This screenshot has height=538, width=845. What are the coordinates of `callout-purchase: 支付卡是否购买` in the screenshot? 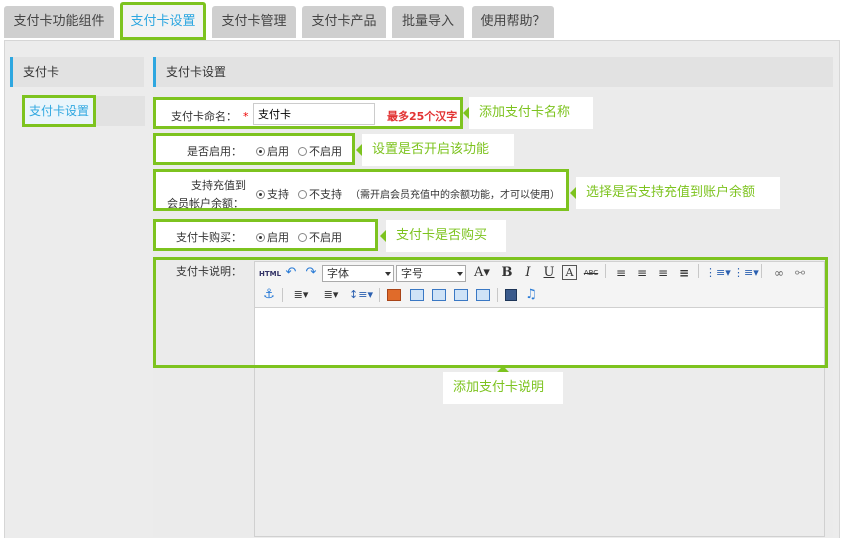 It's located at (443, 236).